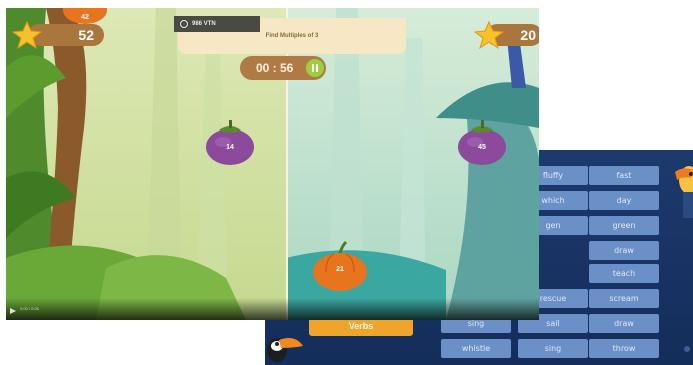  I want to click on fruit-number: 42, so click(85, 17).